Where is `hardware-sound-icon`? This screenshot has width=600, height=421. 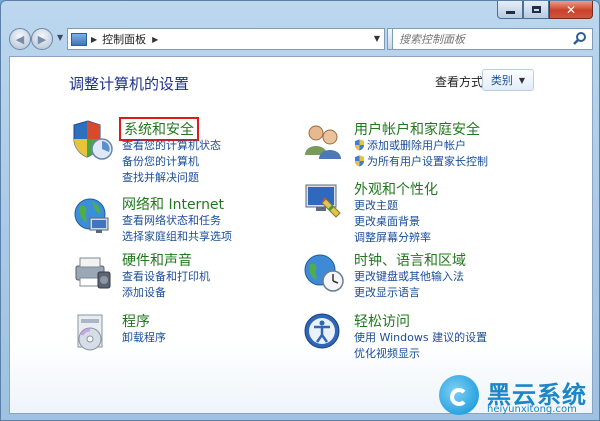 hardware-sound-icon is located at coordinates (93, 273).